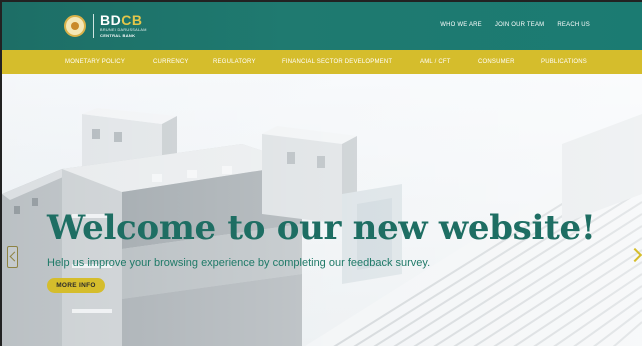  What do you see at coordinates (496, 62) in the screenshot?
I see `nav-item-consumer: CONSUMER` at bounding box center [496, 62].